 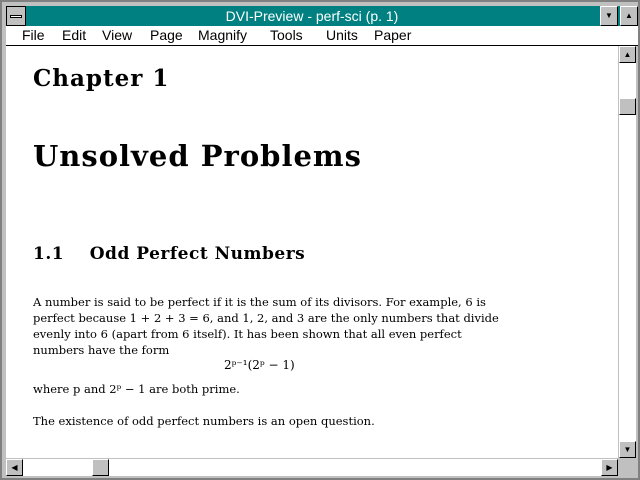 I want to click on menu-file: File, so click(x=33, y=35).